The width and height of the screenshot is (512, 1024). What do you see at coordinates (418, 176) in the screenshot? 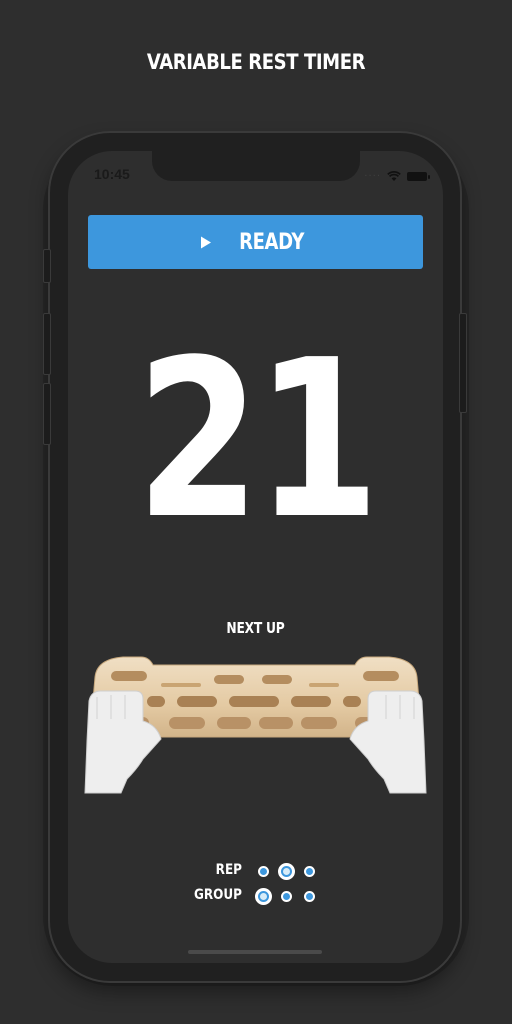
I see `battery-icon` at bounding box center [418, 176].